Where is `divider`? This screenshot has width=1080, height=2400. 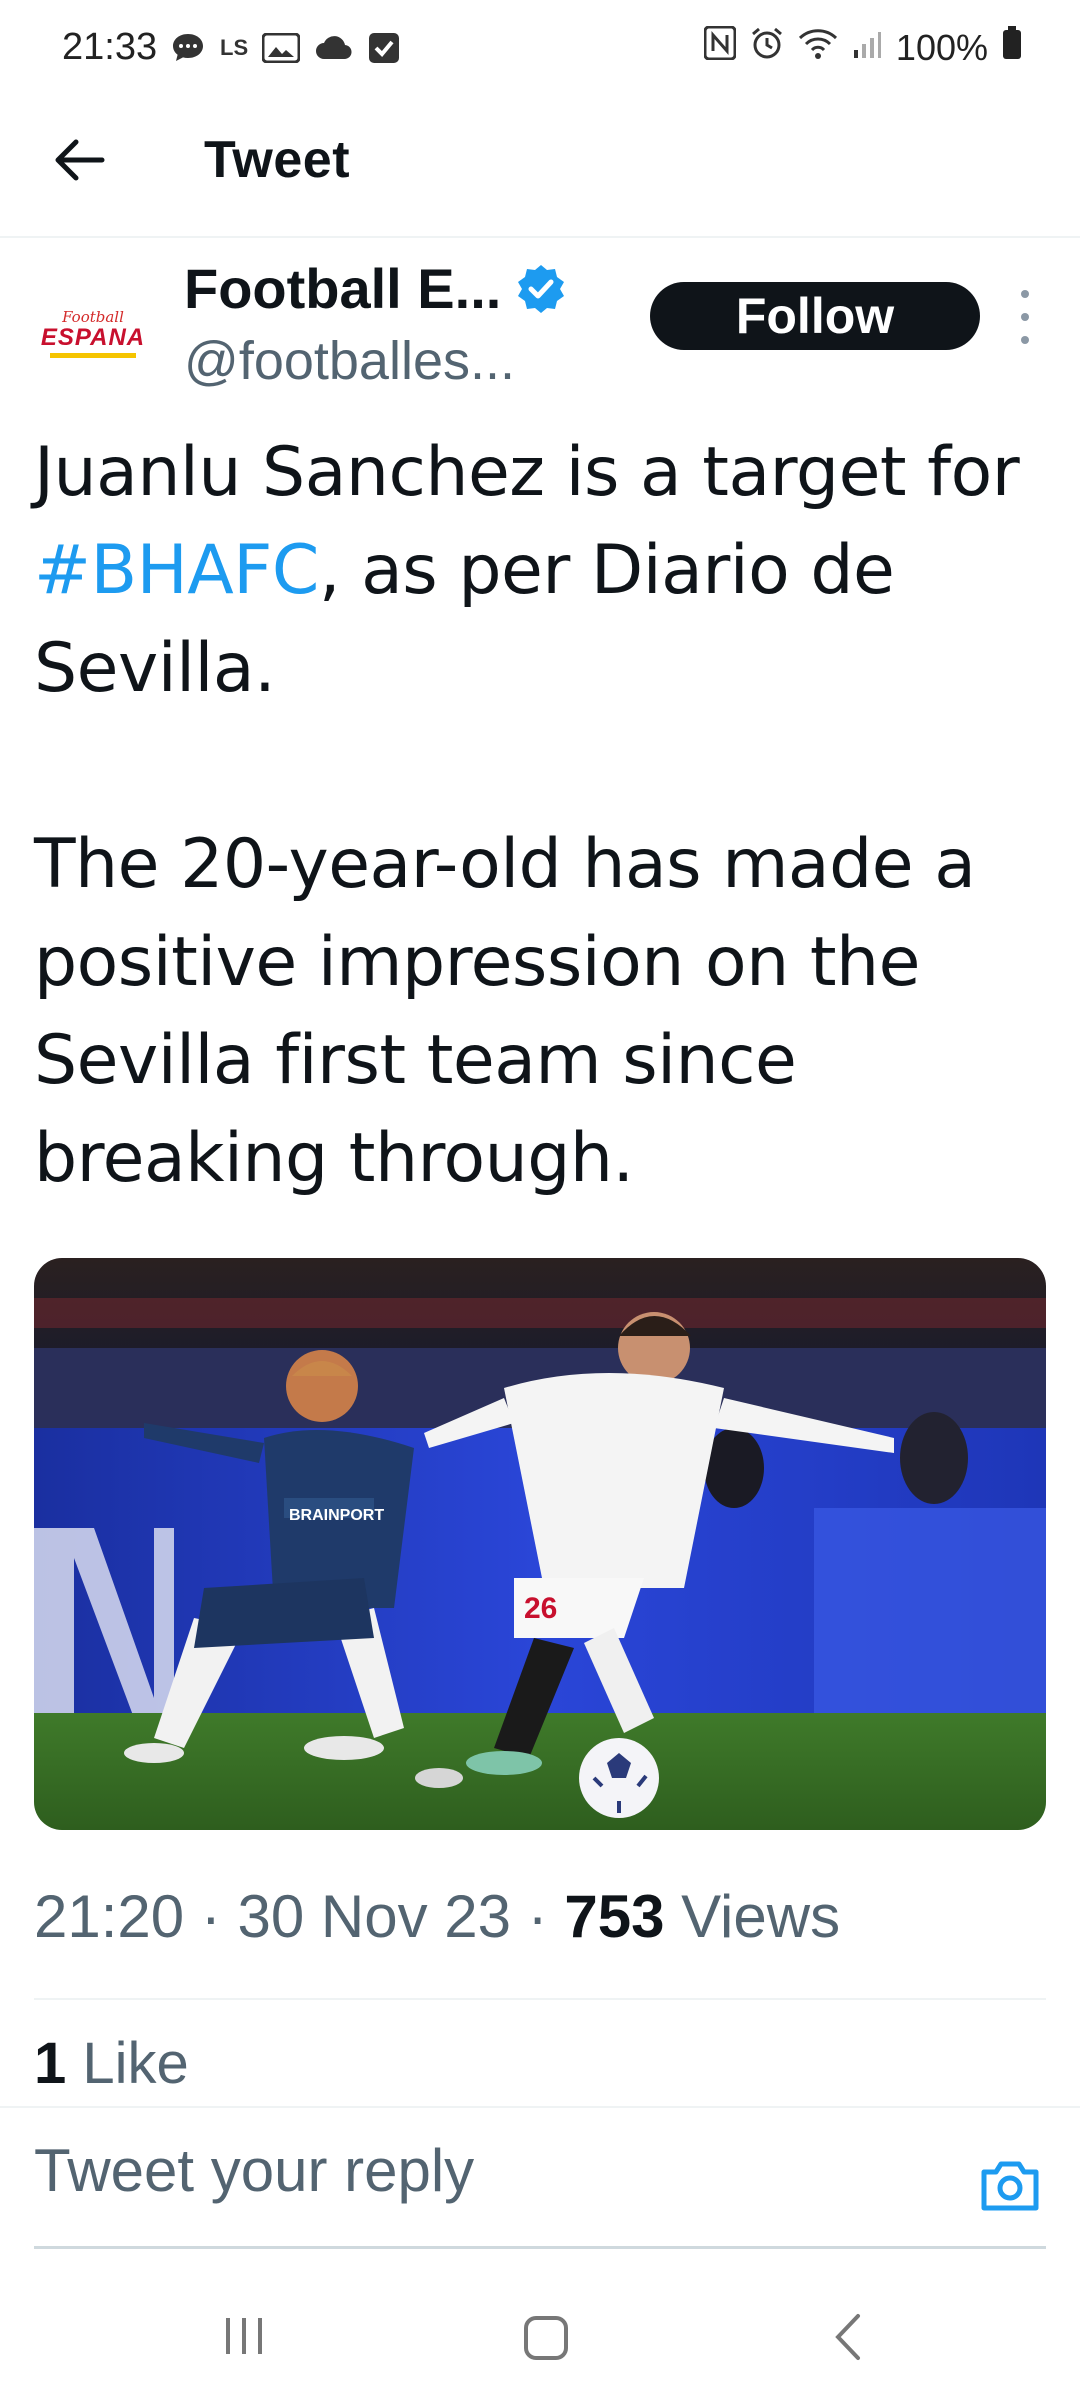
divider is located at coordinates (540, 1999).